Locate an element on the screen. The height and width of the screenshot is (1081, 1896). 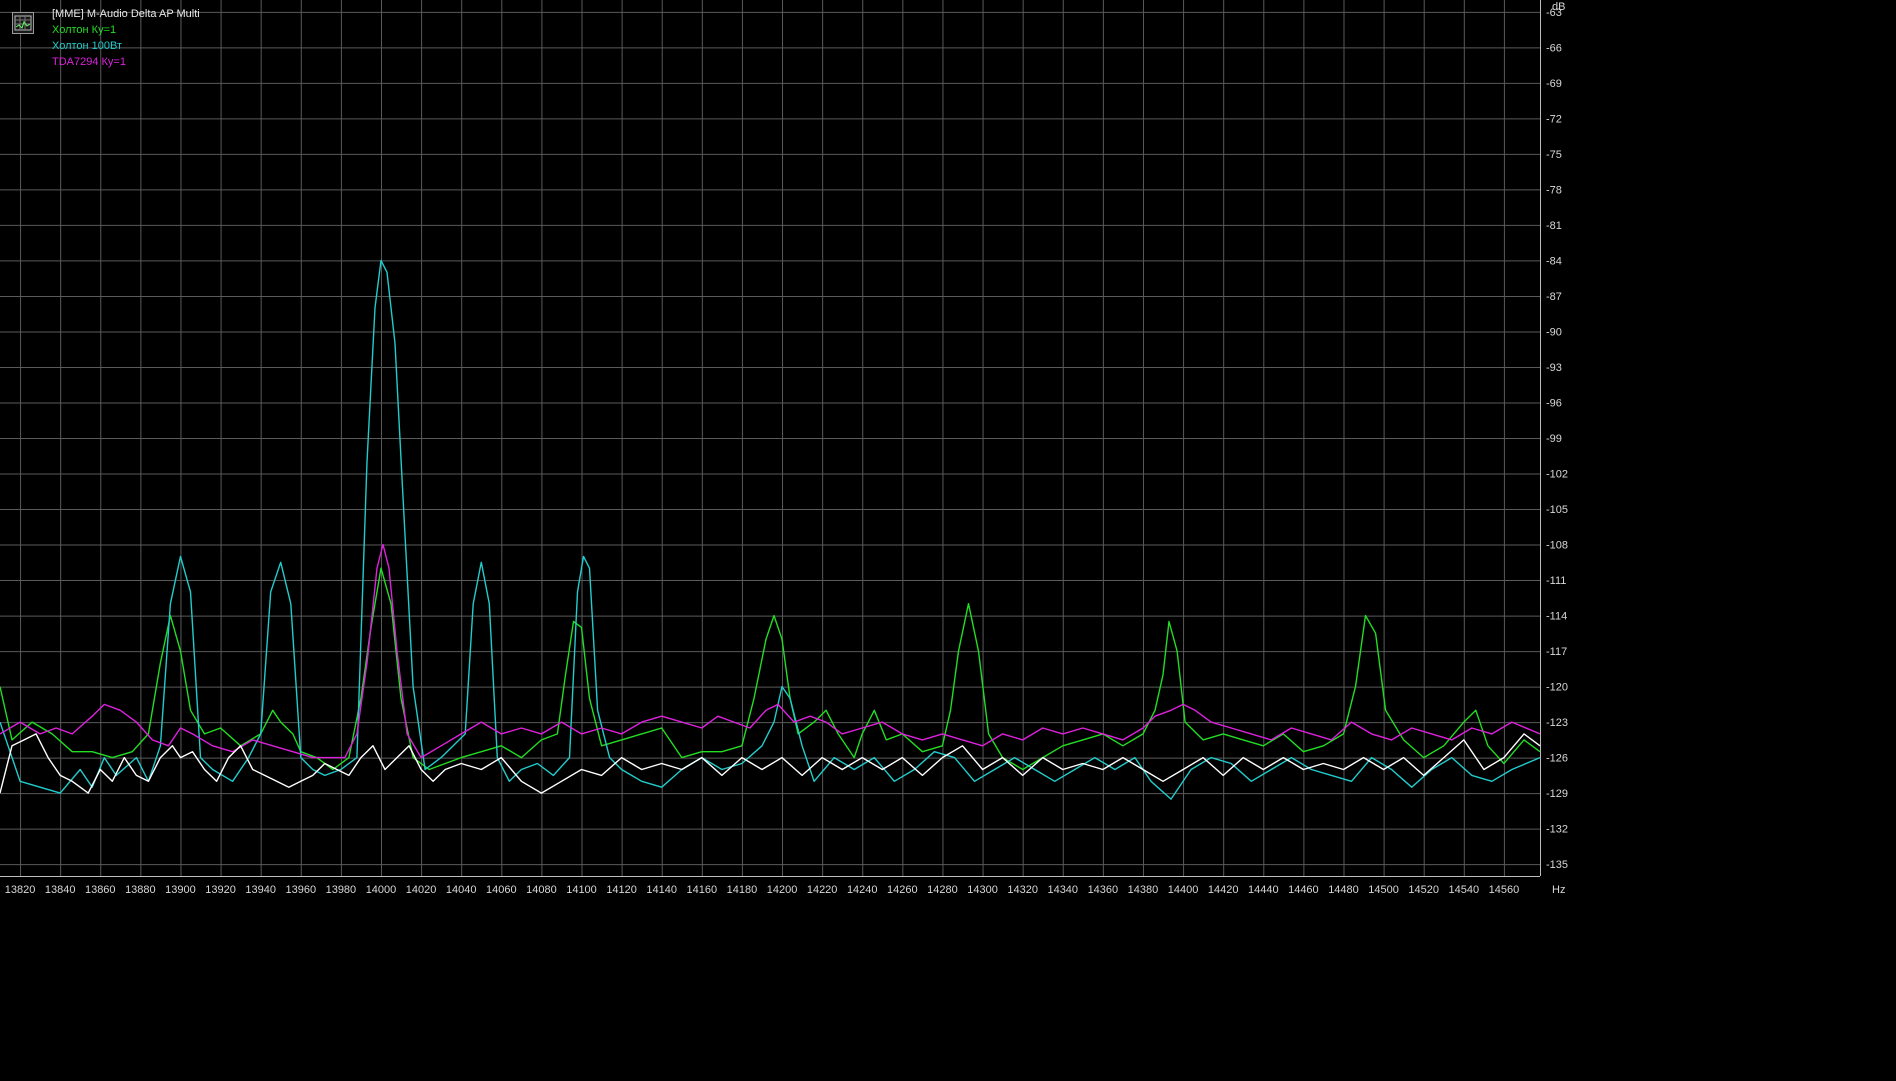
legend-item-holton-100w: Холтон 100Вт is located at coordinates (87, 46).